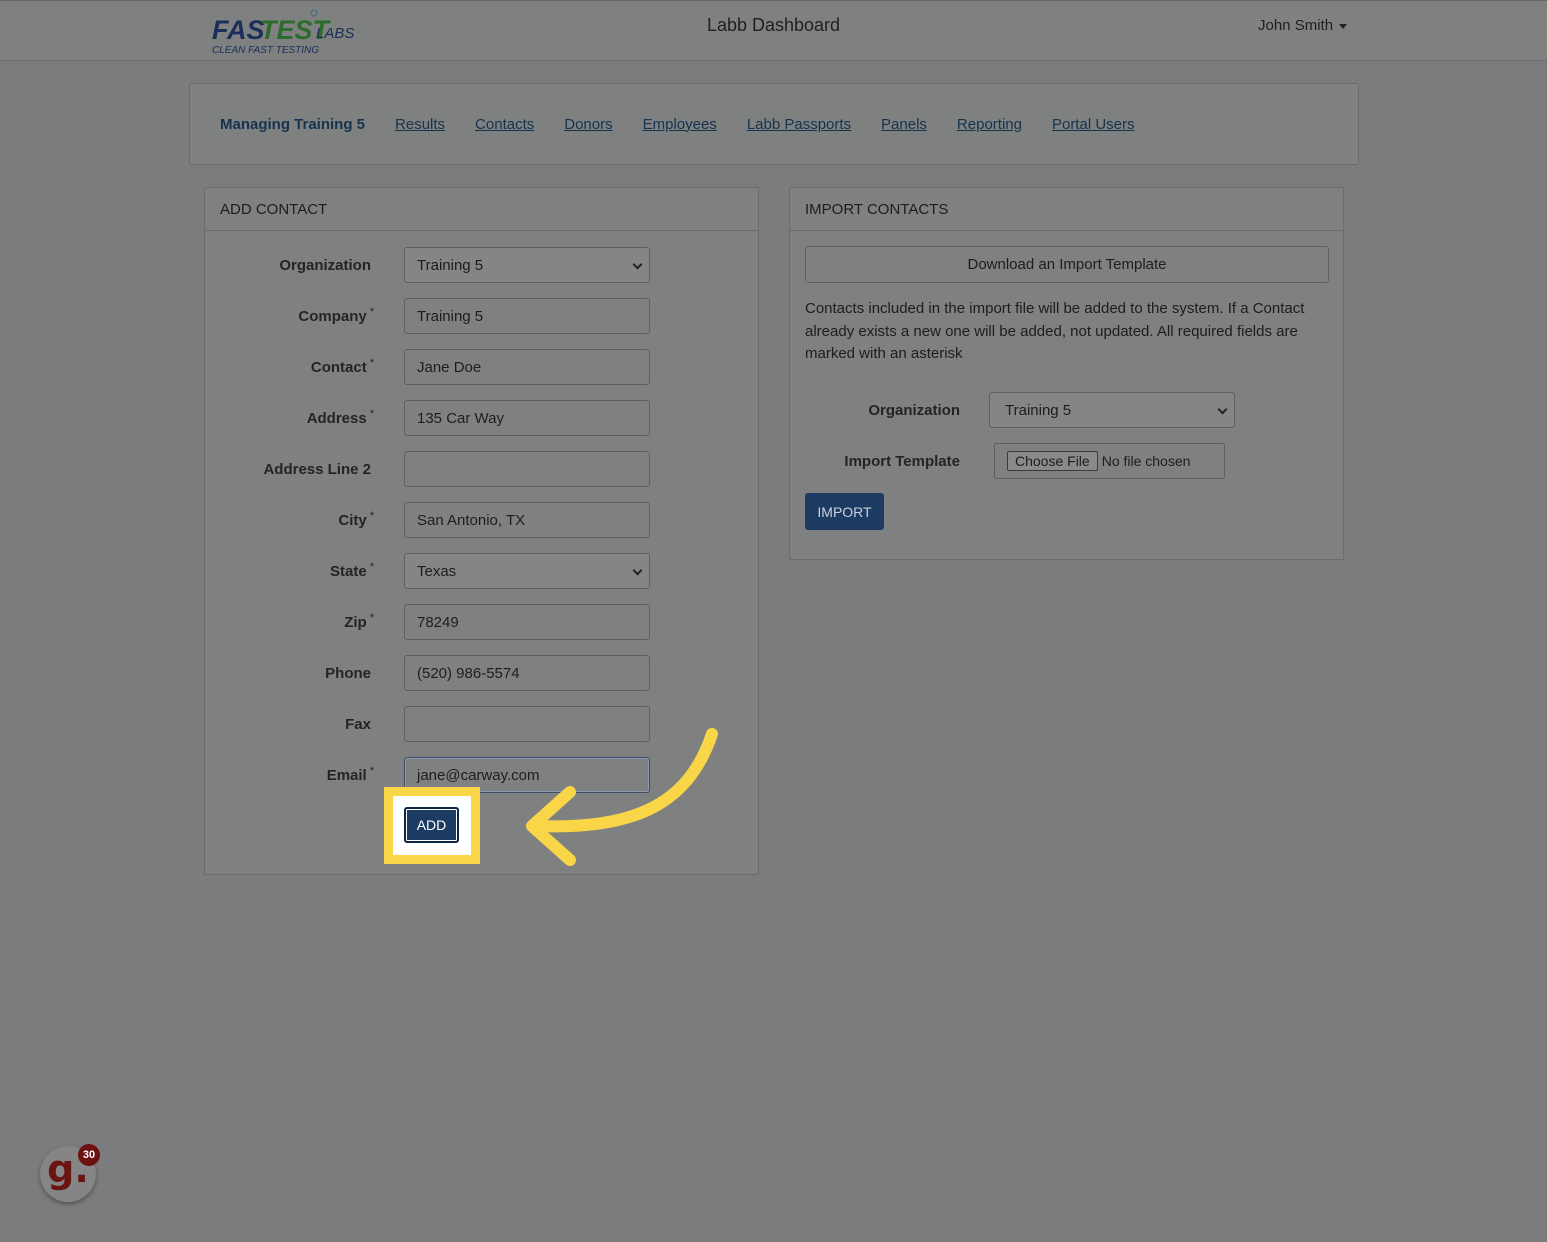  Describe the element at coordinates (342, 366) in the screenshot. I see `contact-label: Contact *` at that location.